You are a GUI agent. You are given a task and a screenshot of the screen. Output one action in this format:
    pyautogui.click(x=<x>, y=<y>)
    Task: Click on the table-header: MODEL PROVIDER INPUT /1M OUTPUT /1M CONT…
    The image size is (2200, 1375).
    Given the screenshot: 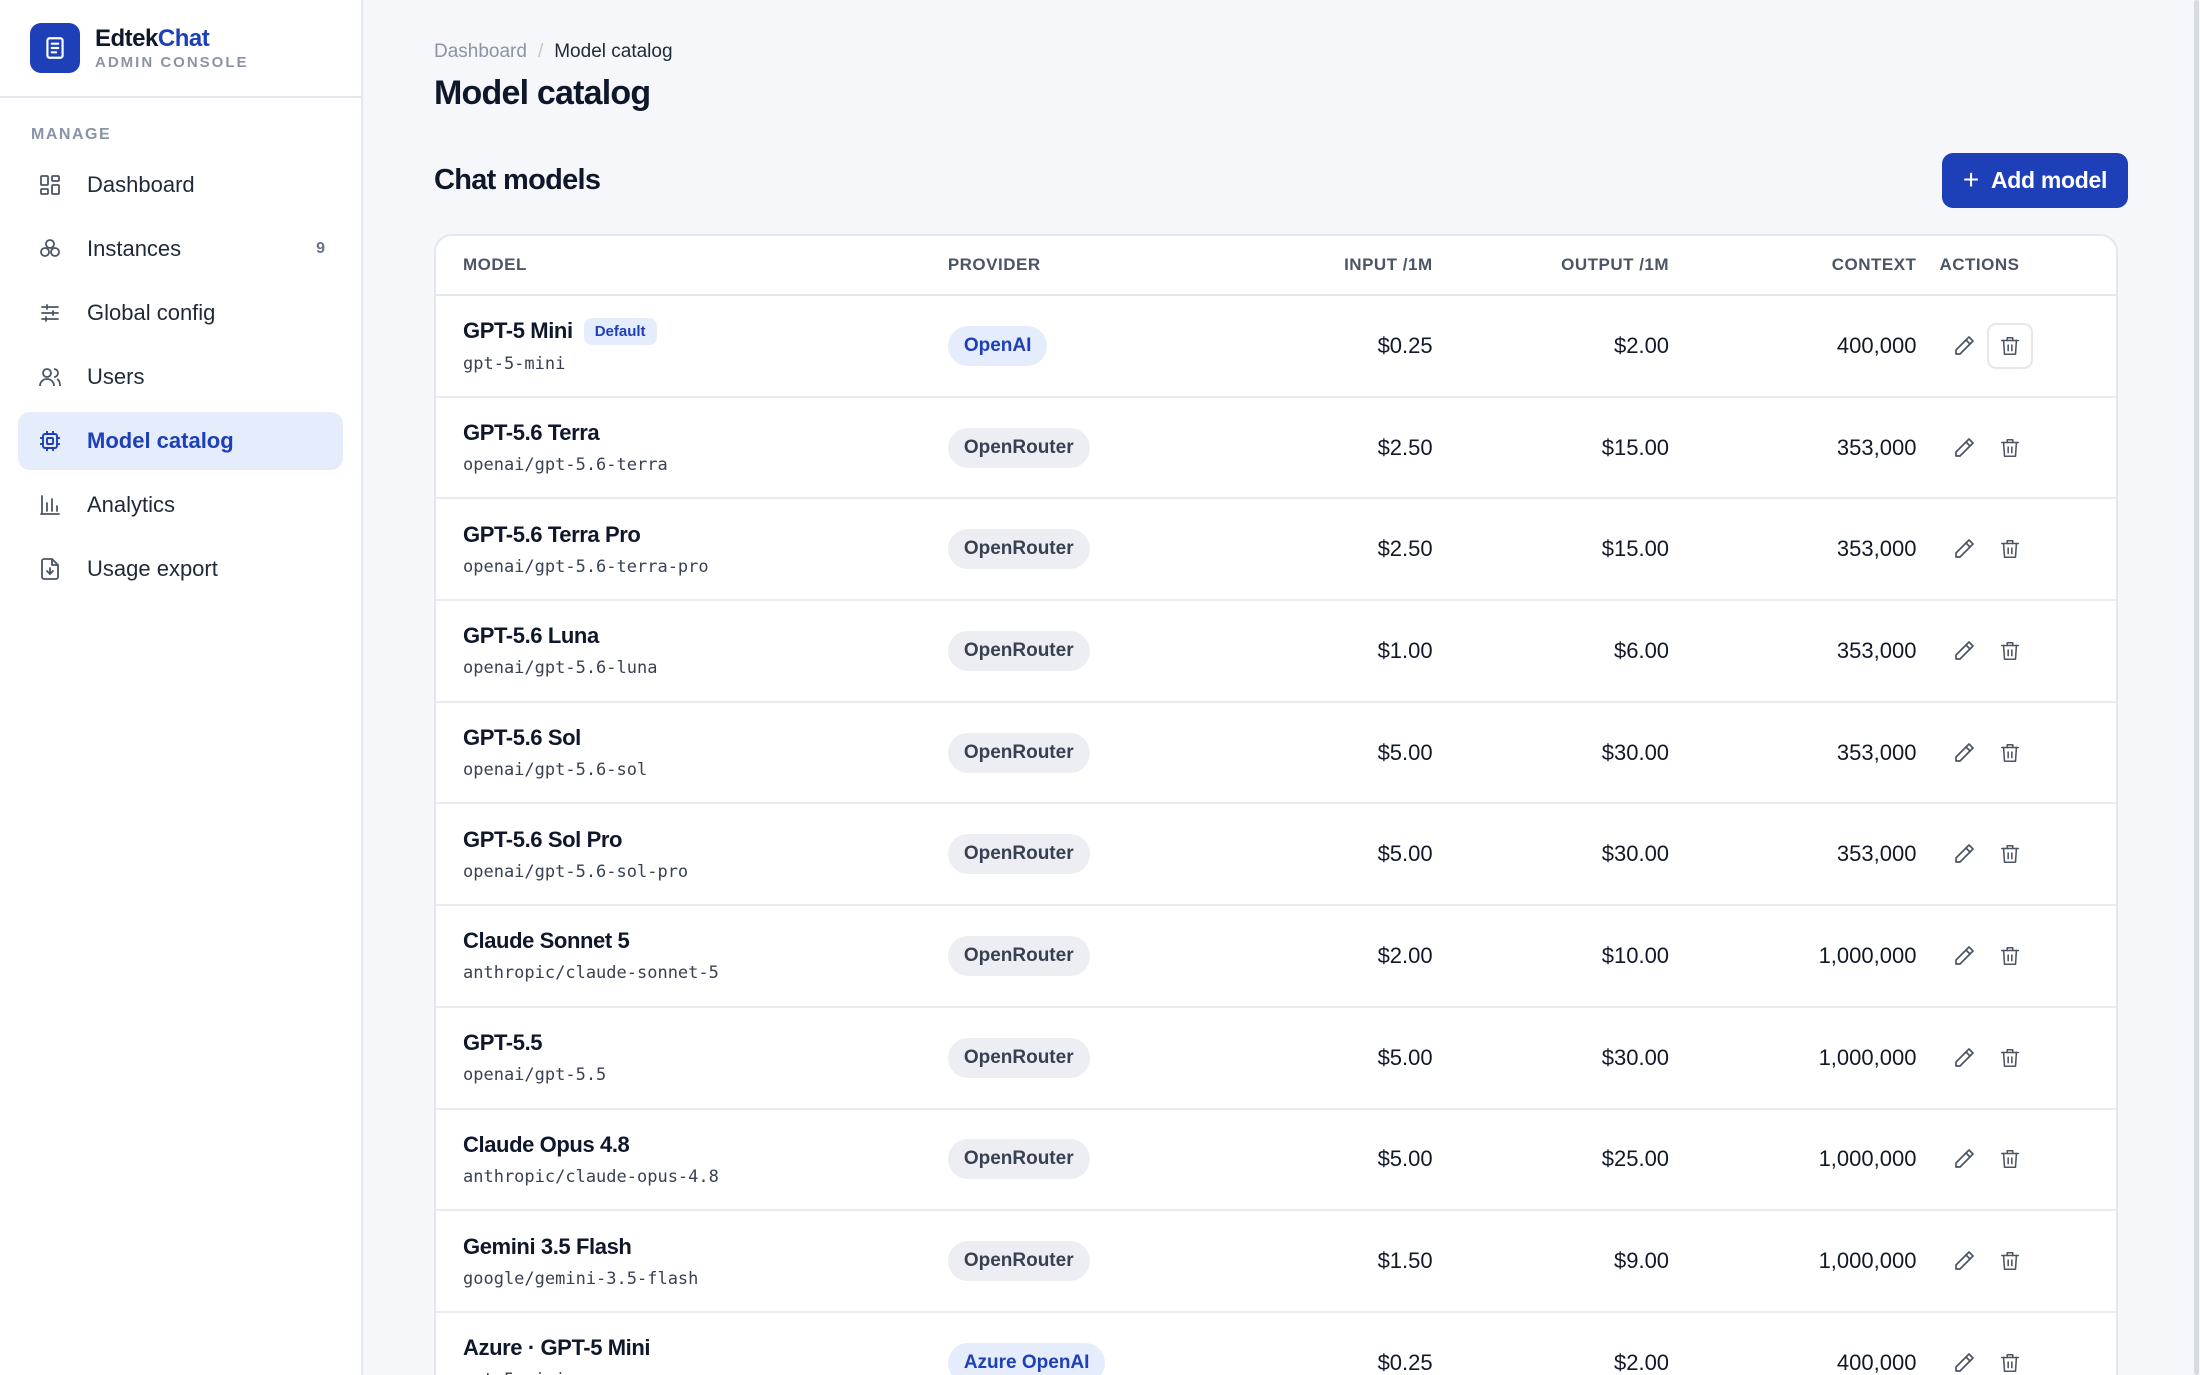 What is the action you would take?
    pyautogui.click(x=1276, y=266)
    